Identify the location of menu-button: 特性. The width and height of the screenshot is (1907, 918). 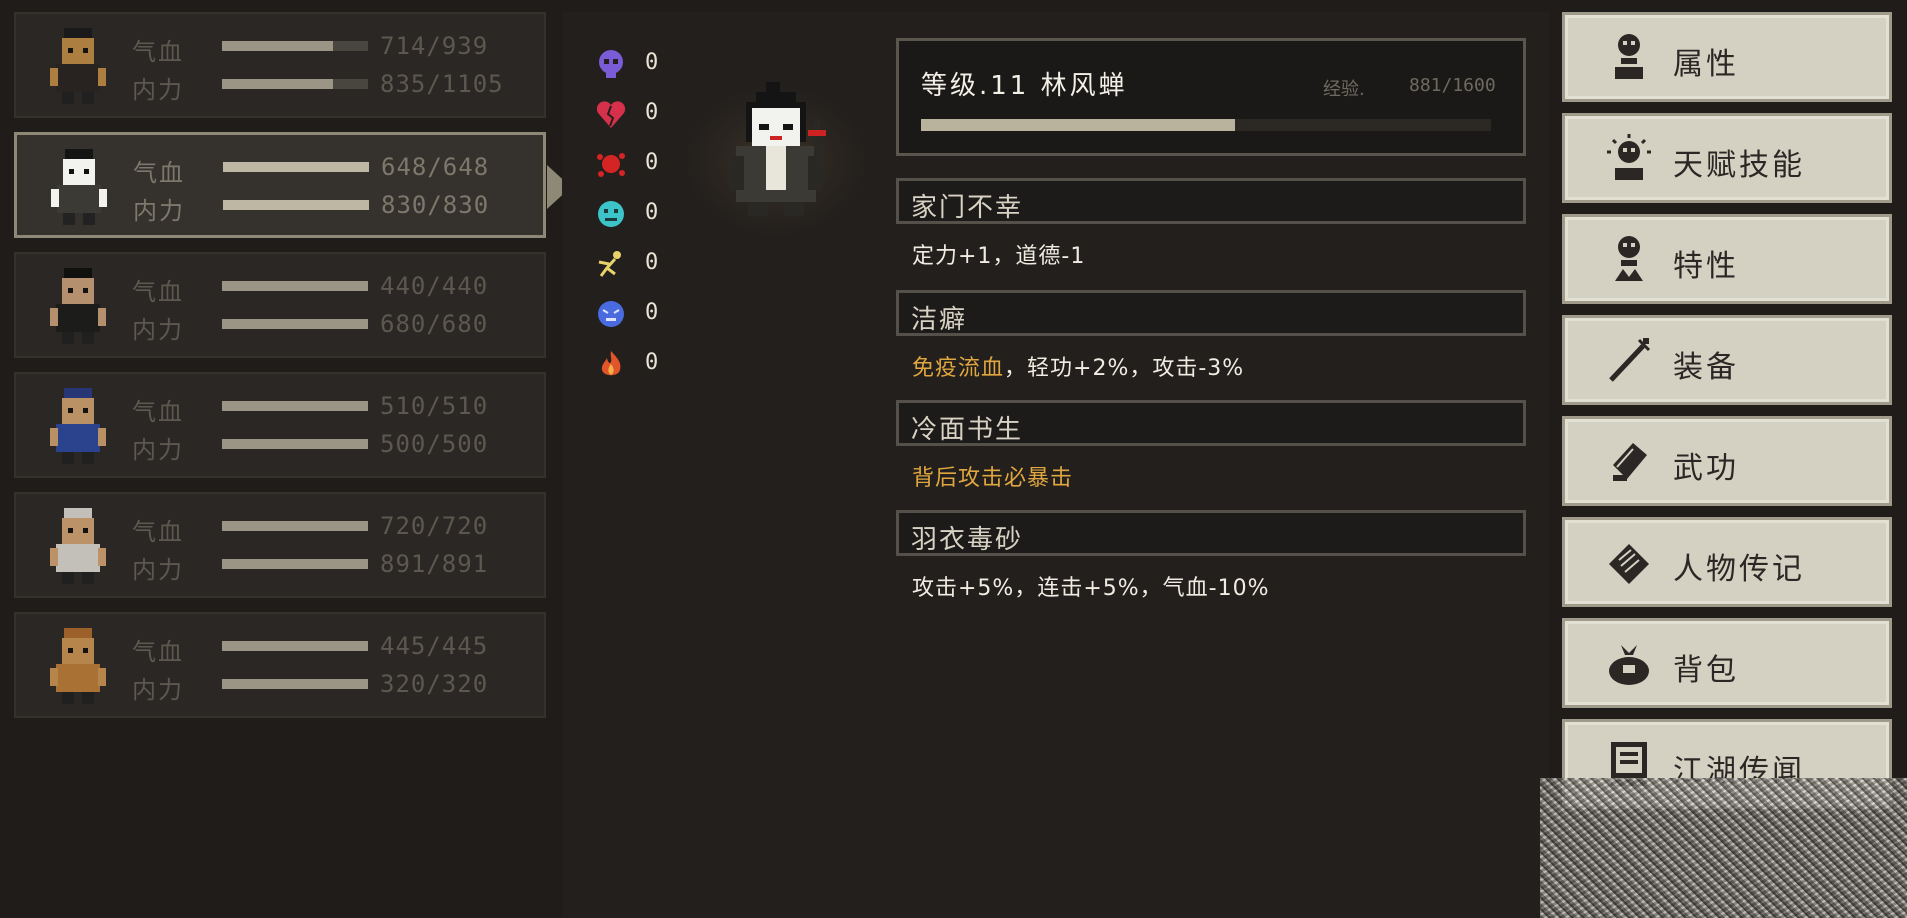
(1727, 259).